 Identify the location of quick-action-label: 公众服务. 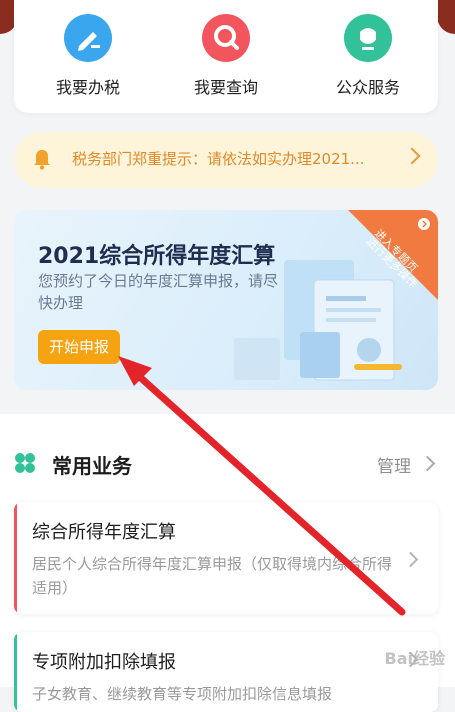
(367, 87).